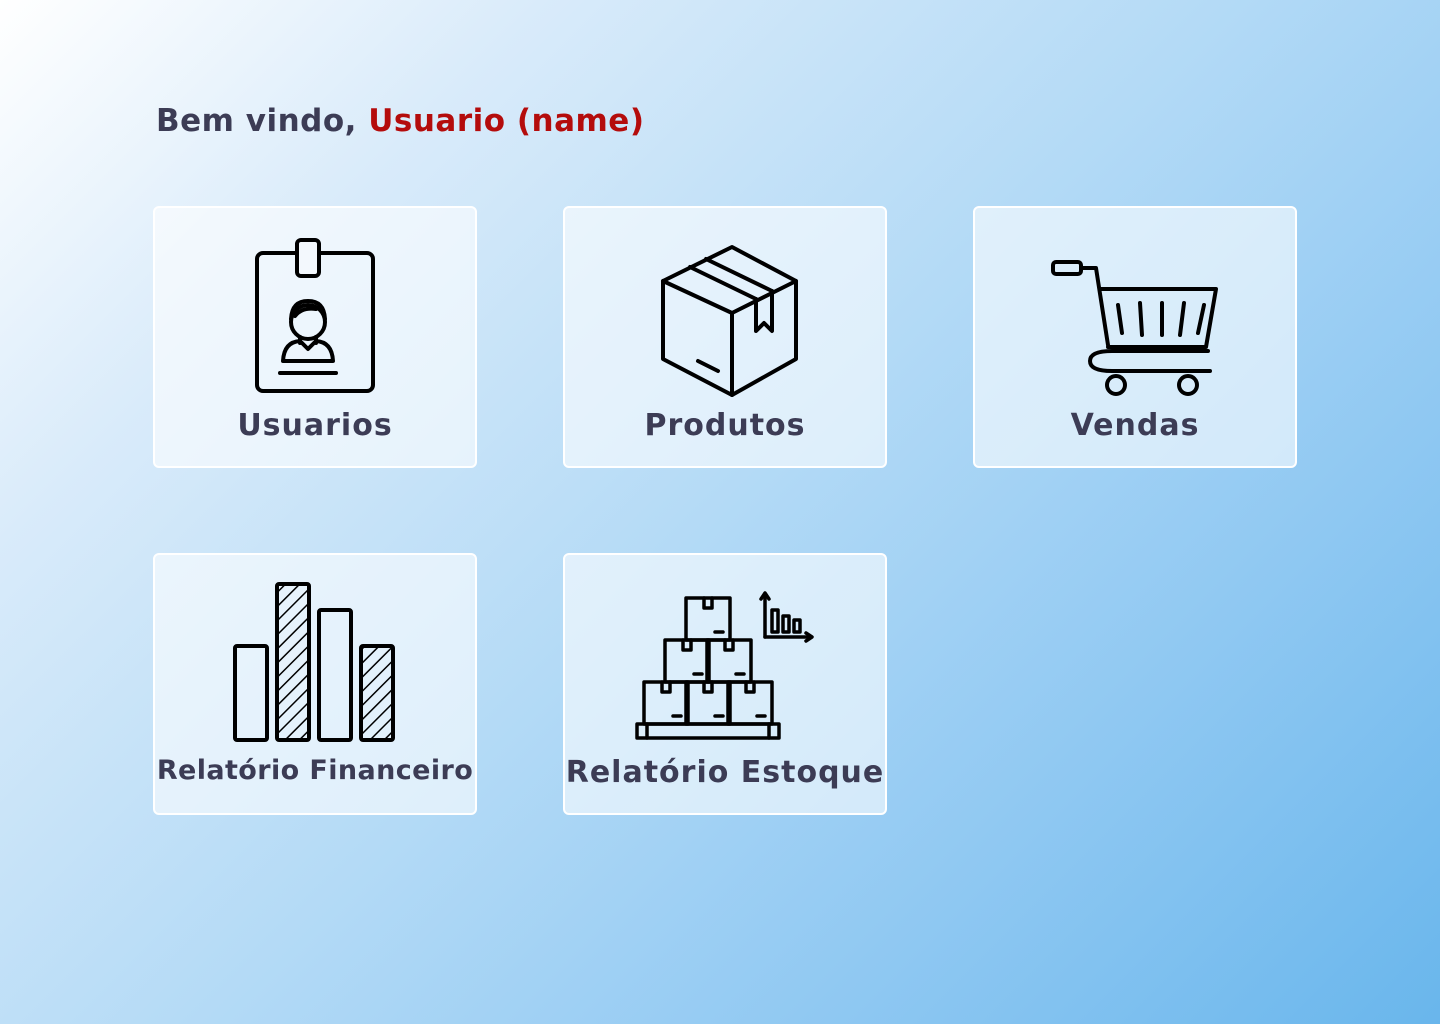  Describe the element at coordinates (725, 772) in the screenshot. I see `relatorio-estoque-label: Relatório Estoque` at that location.